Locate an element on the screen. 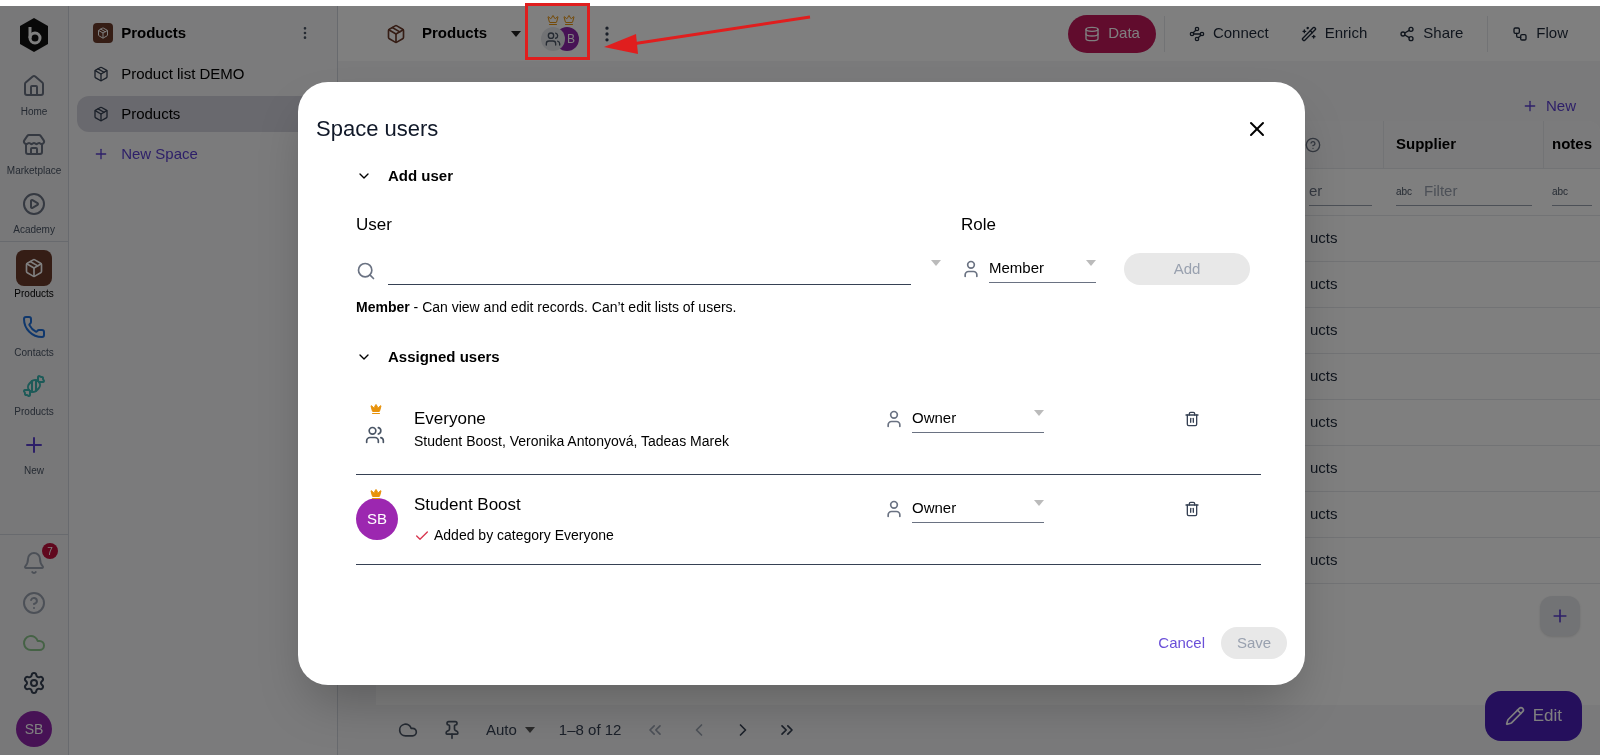 This screenshot has height=755, width=1600. column-header: notes is located at coordinates (1572, 144).